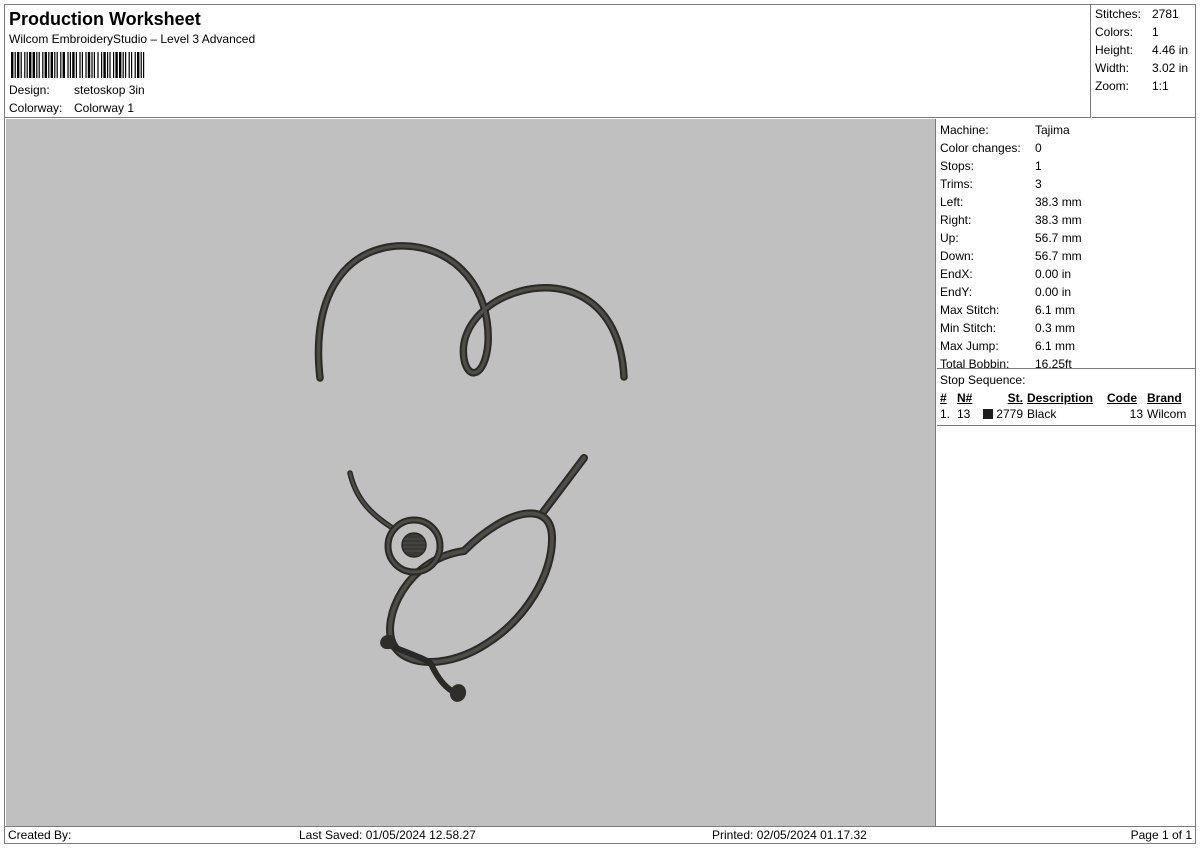  What do you see at coordinates (40, 835) in the screenshot?
I see `created-by: Created By:` at bounding box center [40, 835].